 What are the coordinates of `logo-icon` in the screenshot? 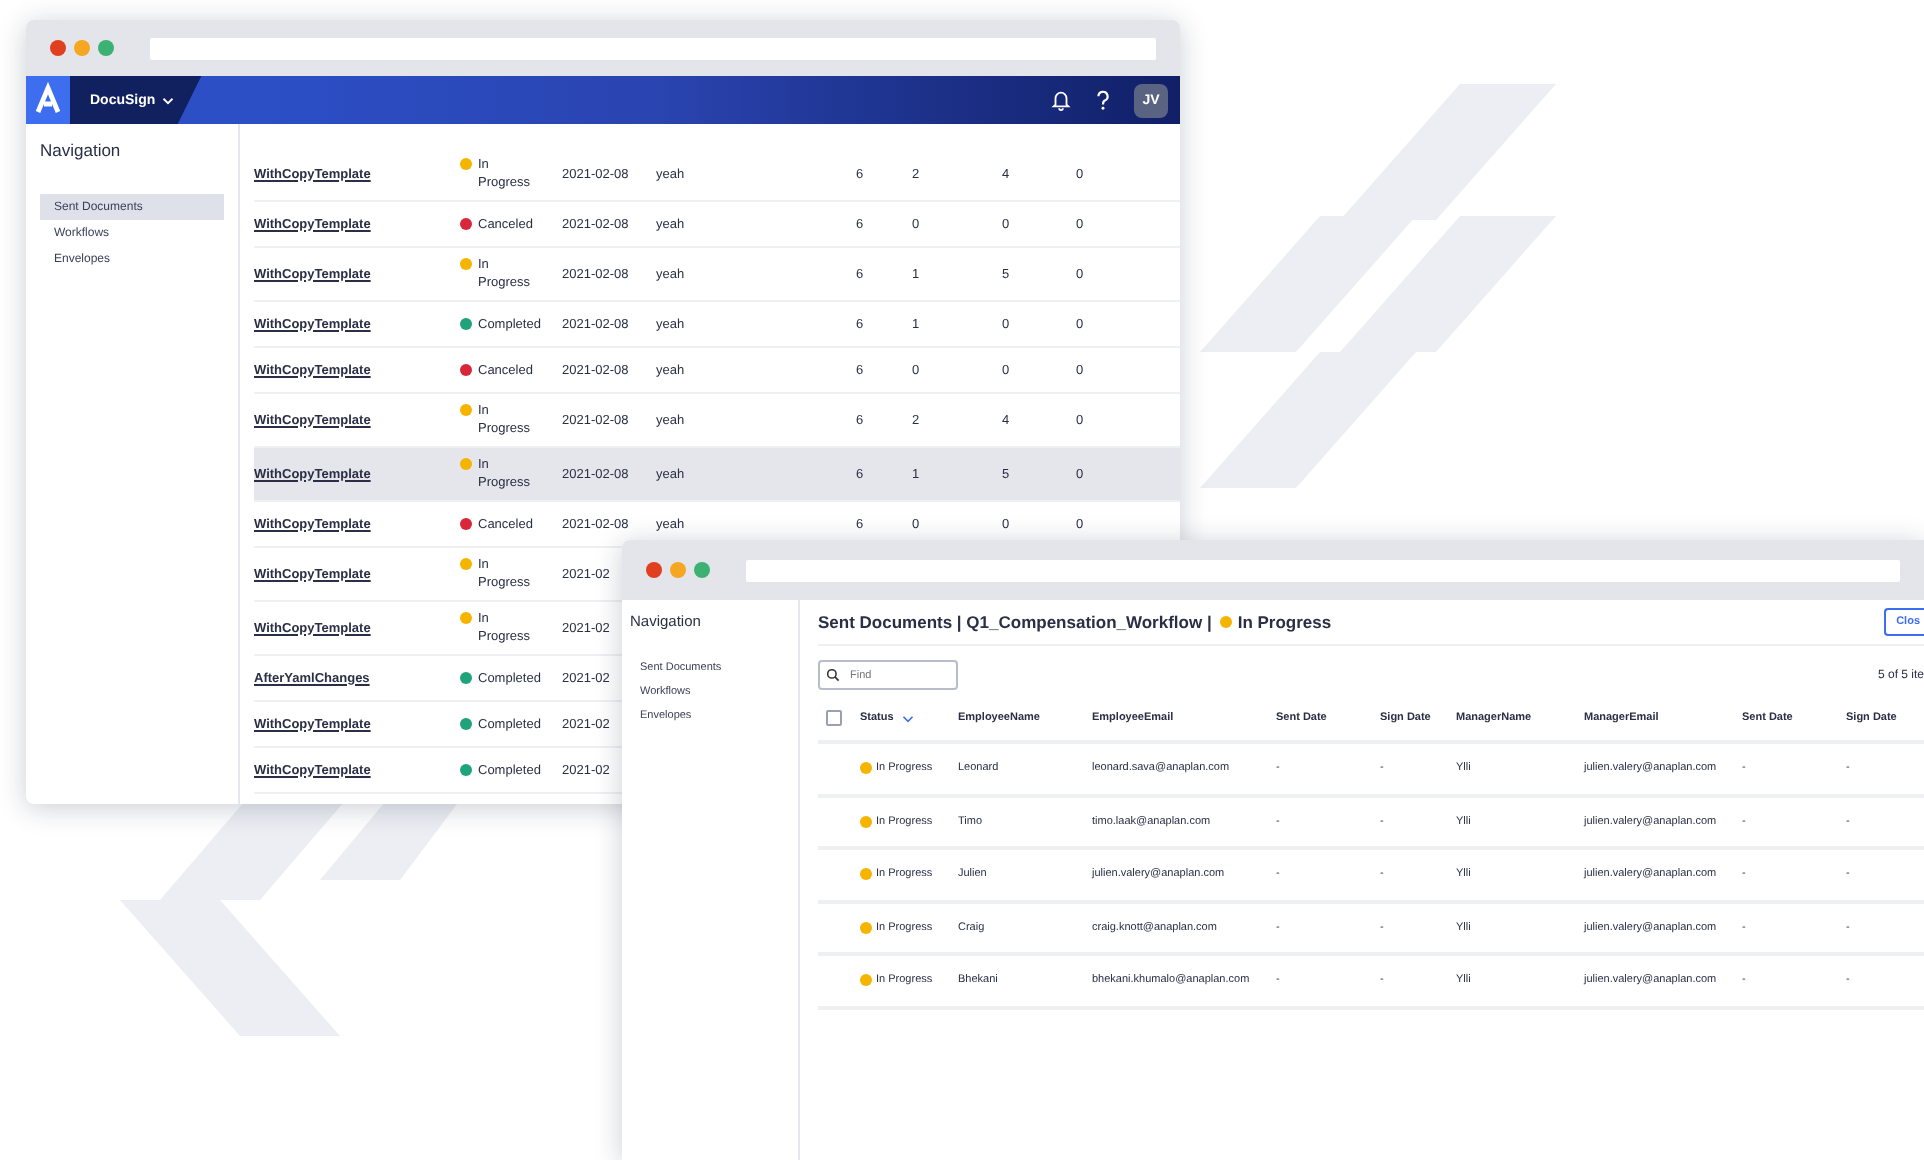 It's located at (48, 100).